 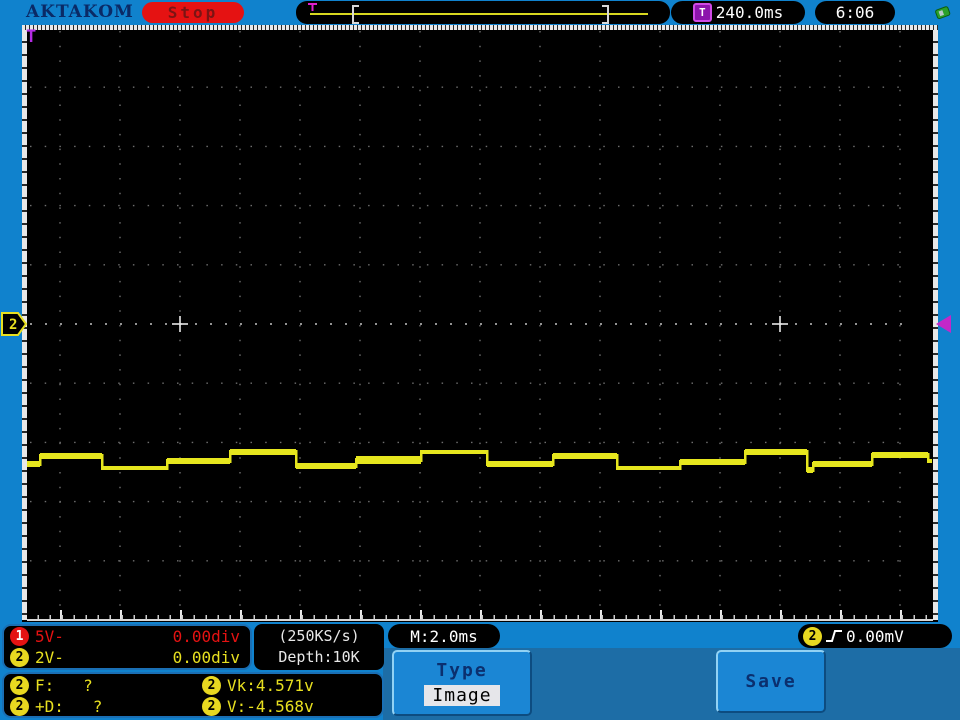 What do you see at coordinates (812, 636) in the screenshot?
I see `trigger-source-badge: 2` at bounding box center [812, 636].